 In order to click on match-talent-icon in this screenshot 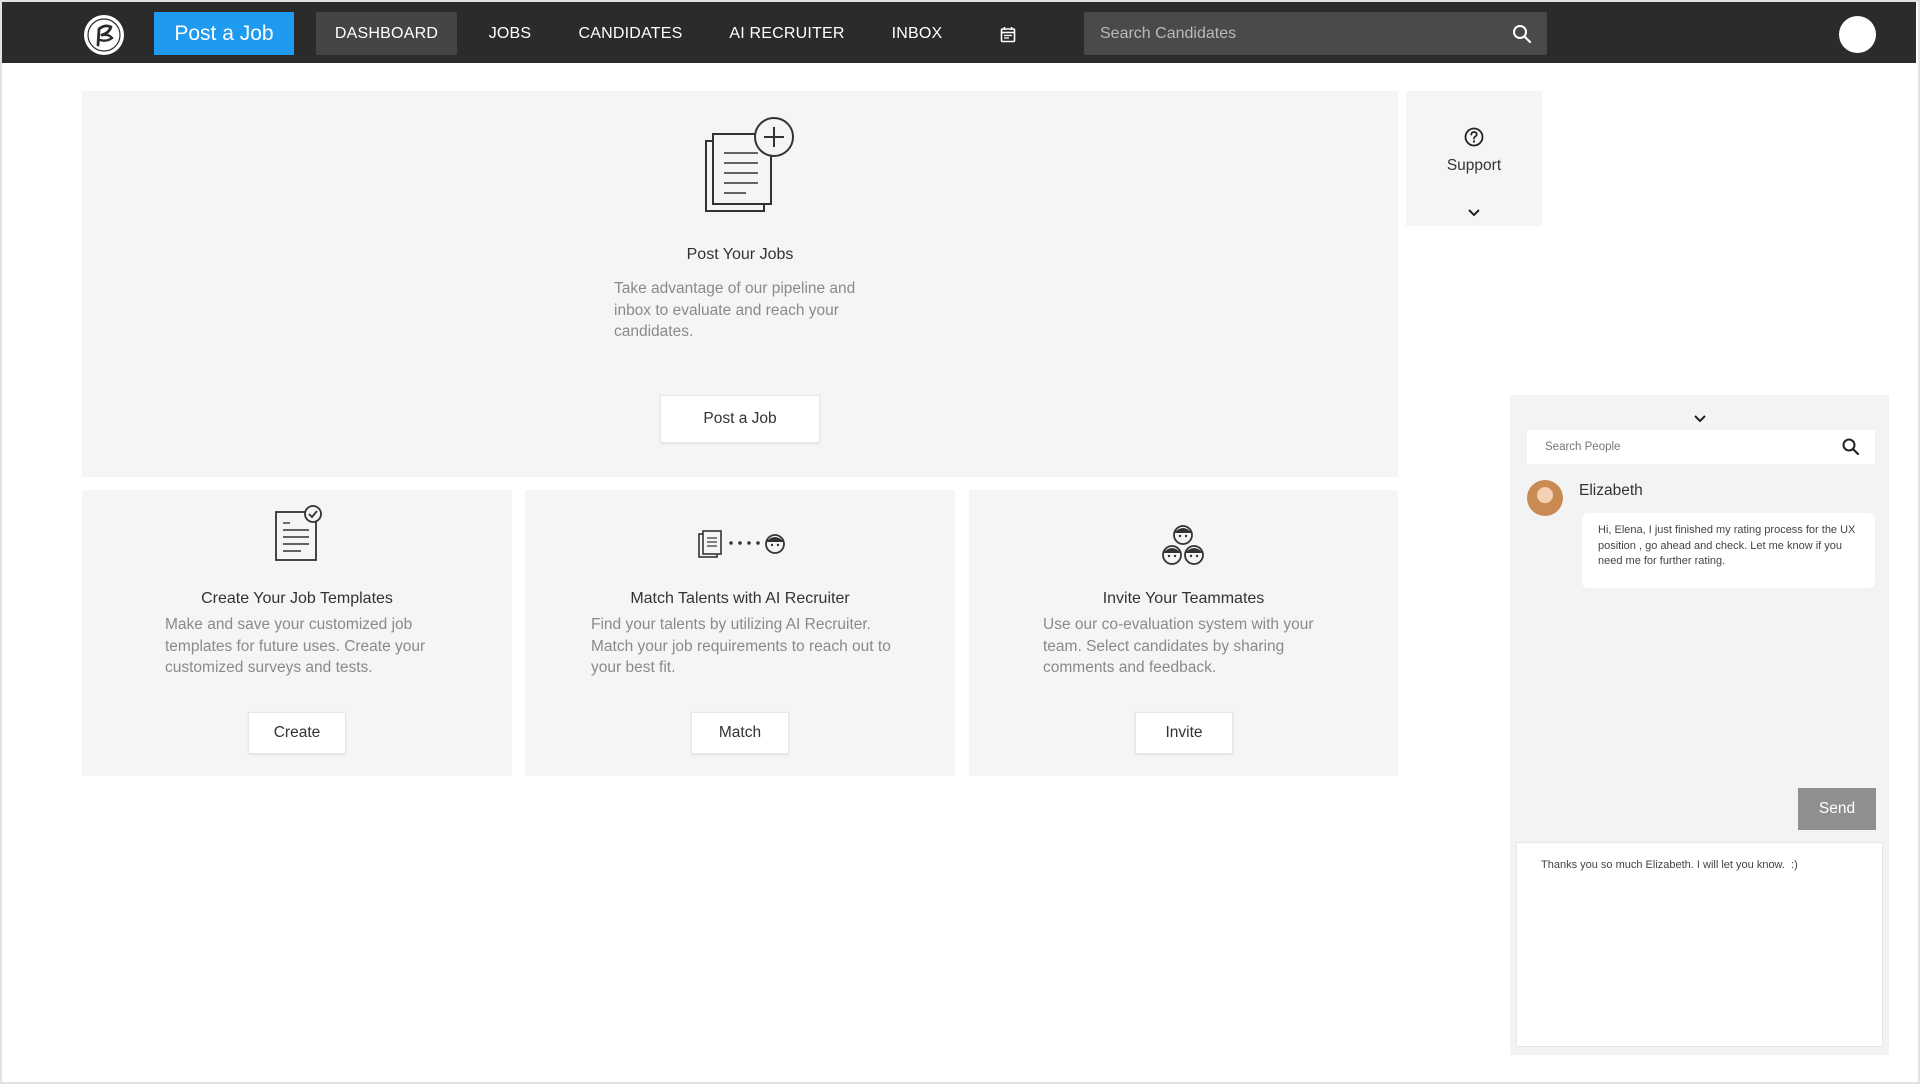, I will do `click(745, 544)`.